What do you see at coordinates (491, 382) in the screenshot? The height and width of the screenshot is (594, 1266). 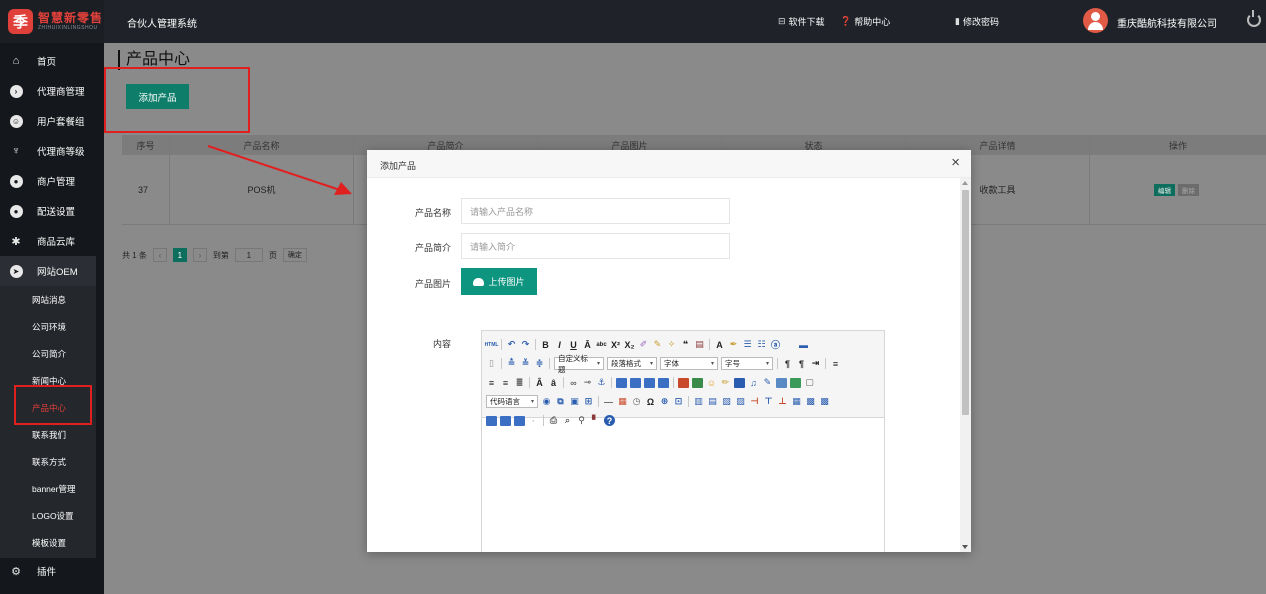 I see `justify-center-icon: ≡` at bounding box center [491, 382].